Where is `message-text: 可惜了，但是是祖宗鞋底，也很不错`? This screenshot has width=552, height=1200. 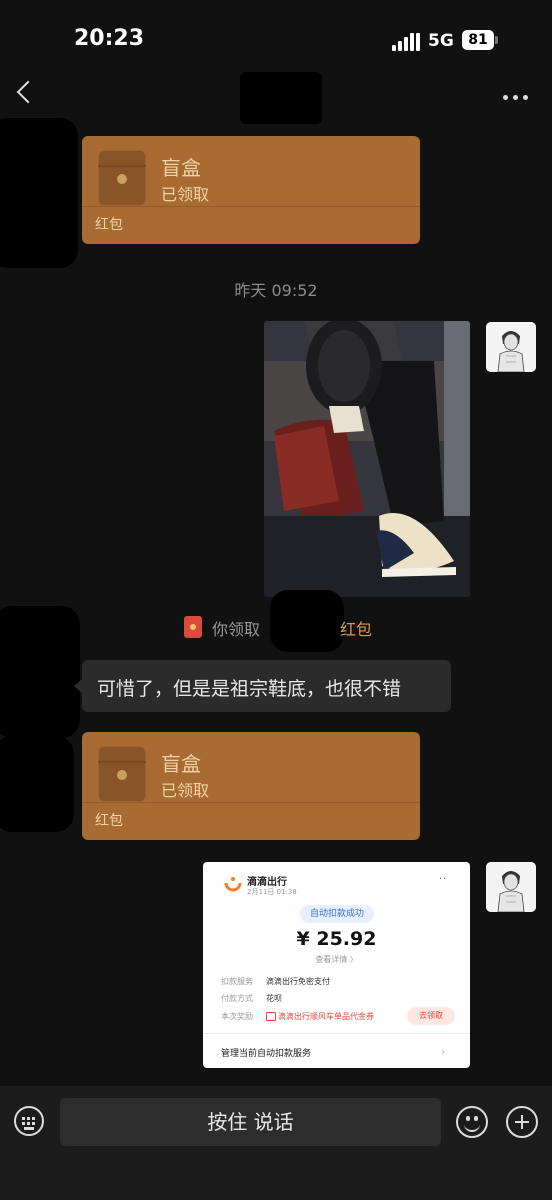 message-text: 可惜了，但是是祖宗鞋底，也很不错 is located at coordinates (249, 689).